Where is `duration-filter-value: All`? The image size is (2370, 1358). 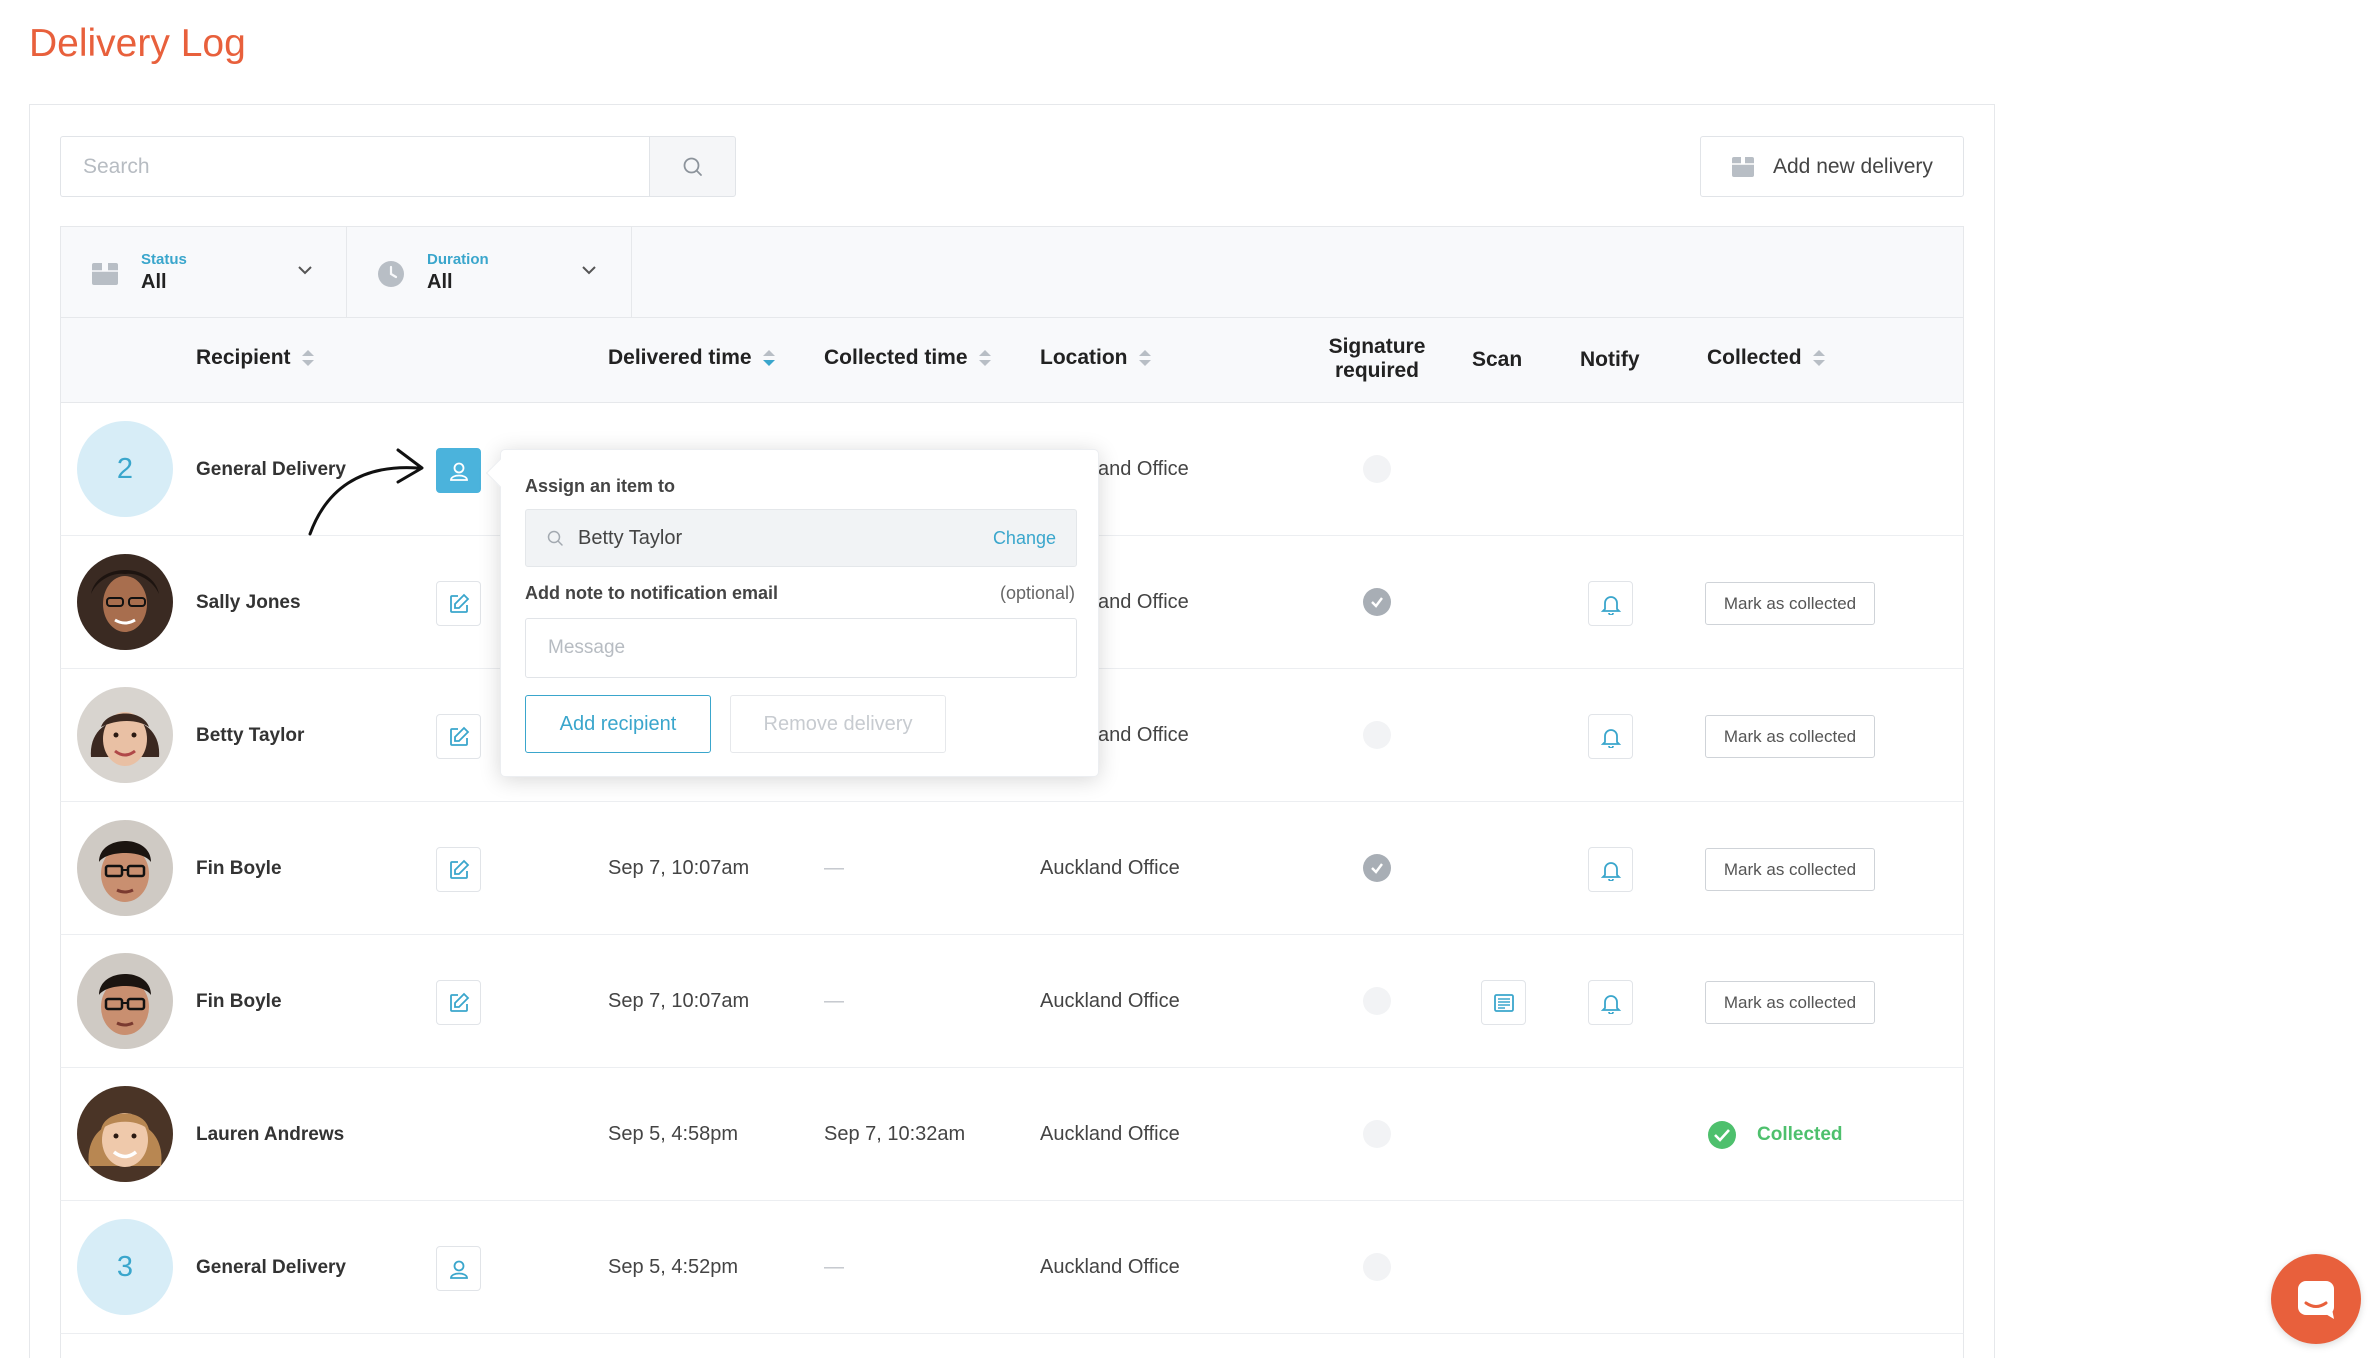
duration-filter-value: All is located at coordinates (440, 282).